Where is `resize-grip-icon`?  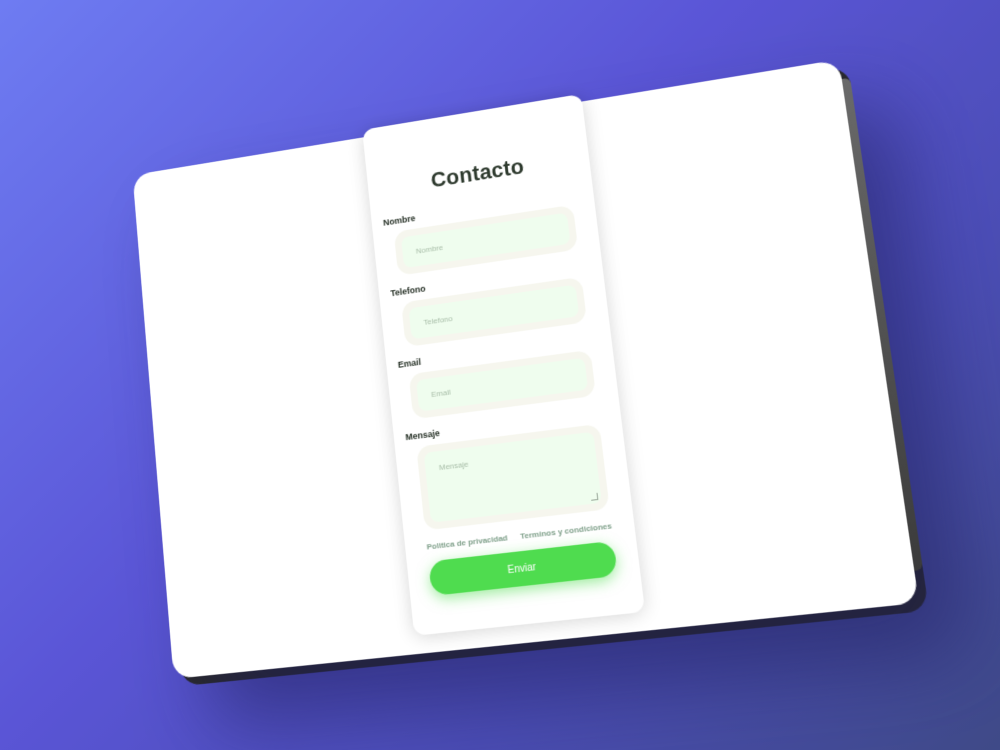 resize-grip-icon is located at coordinates (594, 496).